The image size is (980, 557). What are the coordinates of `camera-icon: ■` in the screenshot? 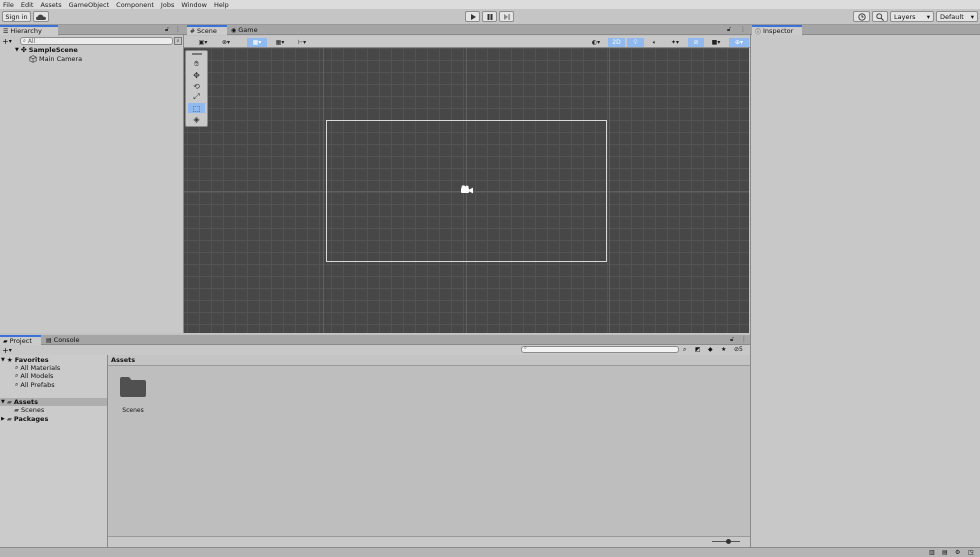 It's located at (714, 42).